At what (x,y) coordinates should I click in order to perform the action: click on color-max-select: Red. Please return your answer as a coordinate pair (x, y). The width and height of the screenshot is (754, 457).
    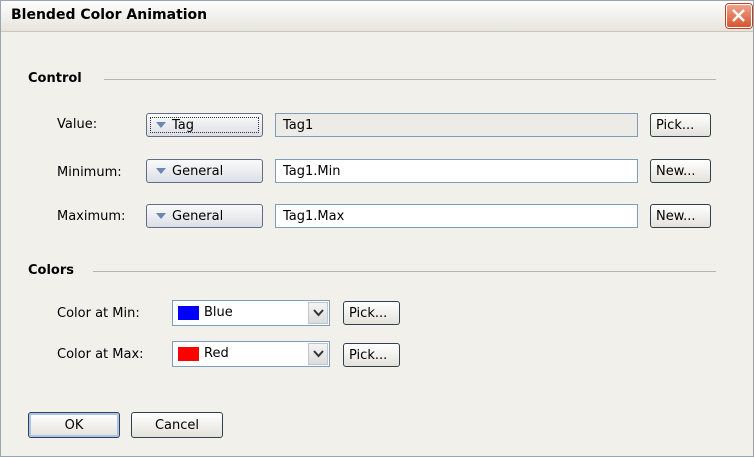
    Looking at the image, I should click on (251, 354).